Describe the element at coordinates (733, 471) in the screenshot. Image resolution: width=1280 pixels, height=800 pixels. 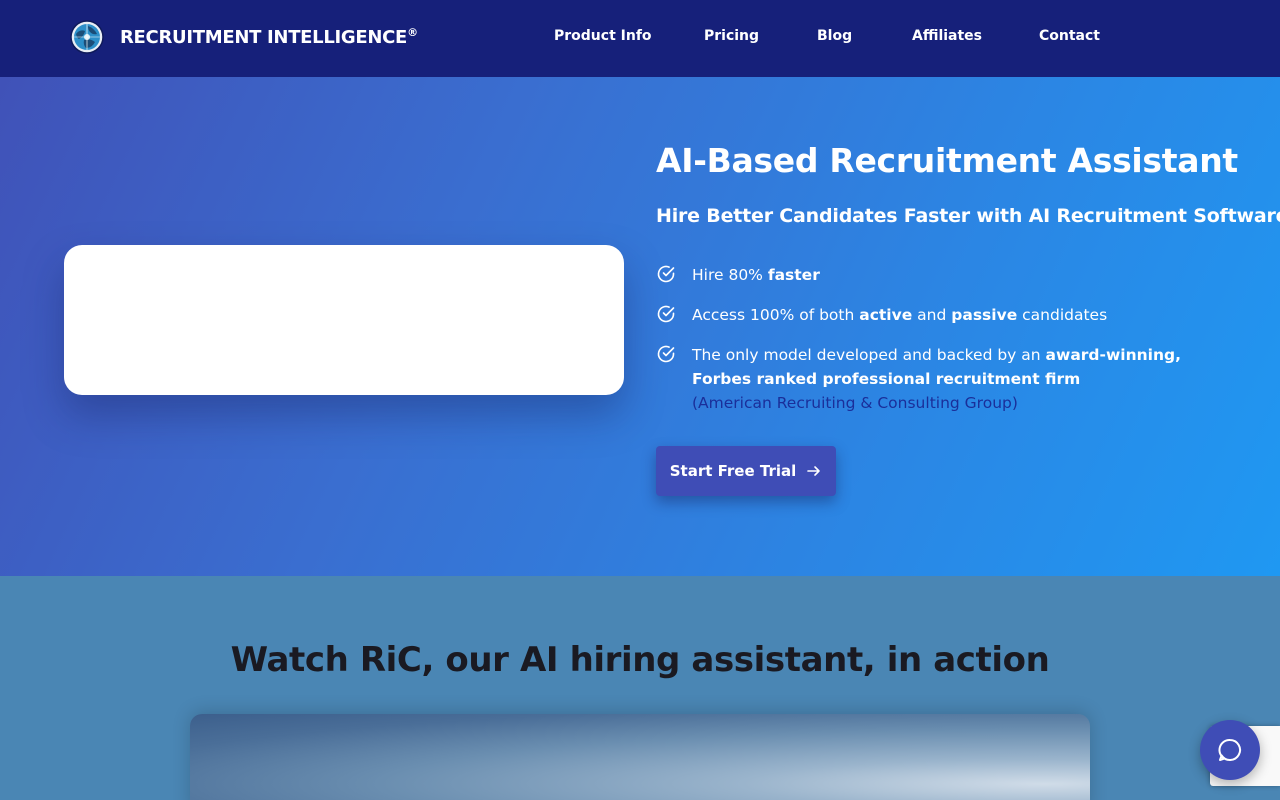
I see `cta-label: Start Free Trial` at that location.